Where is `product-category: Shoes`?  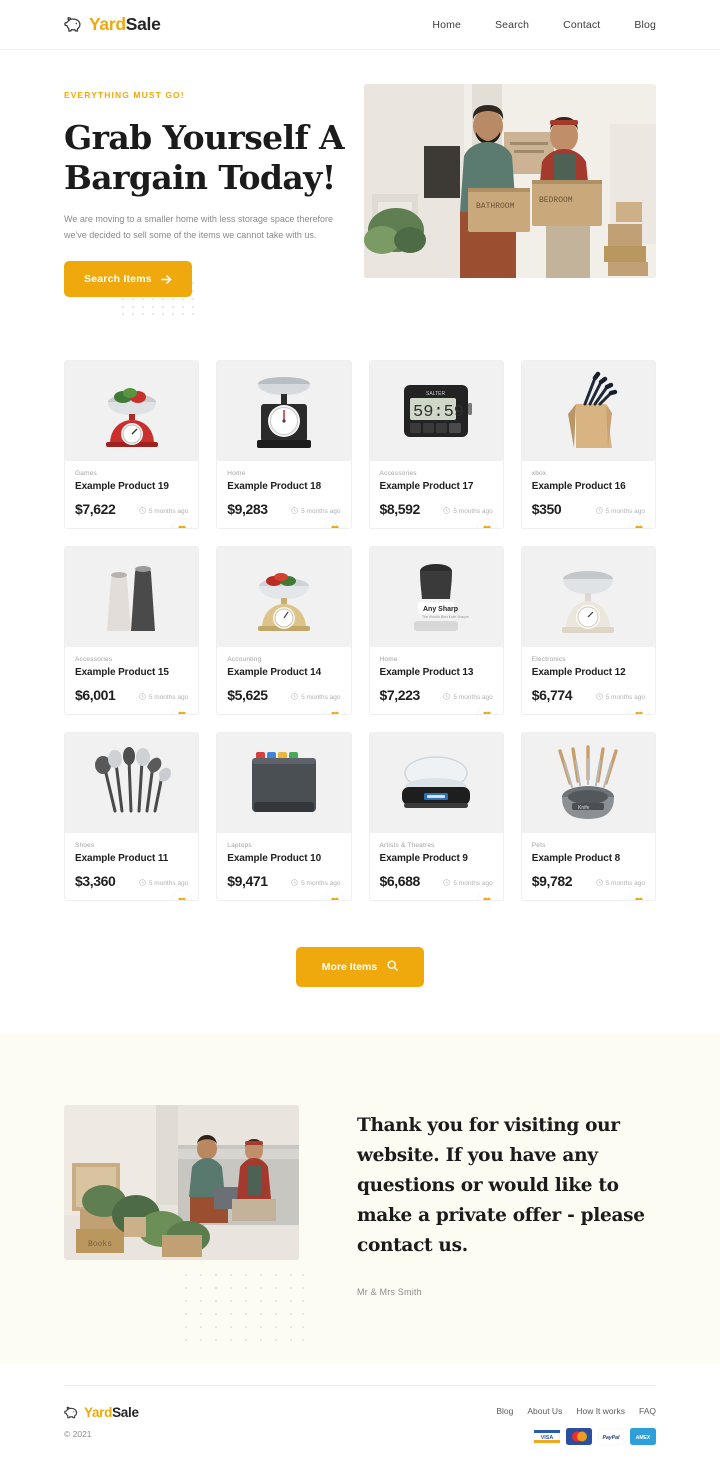 product-category: Shoes is located at coordinates (85, 846).